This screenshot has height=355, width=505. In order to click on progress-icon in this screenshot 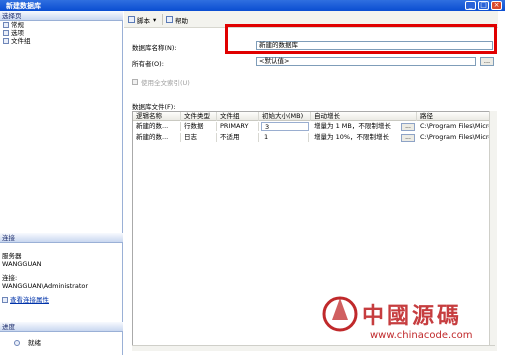, I will do `click(17, 343)`.